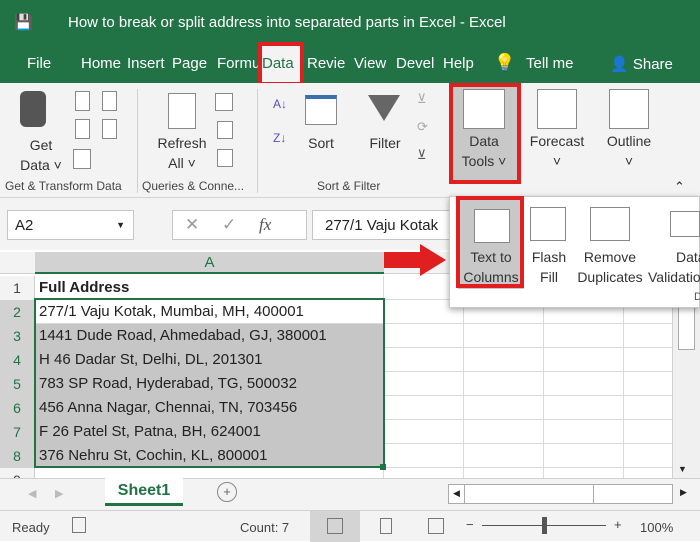 Image resolution: width=700 pixels, height=542 pixels. What do you see at coordinates (674, 244) in the screenshot?
I see `menu-item-data-validation: Data Validation` at bounding box center [674, 244].